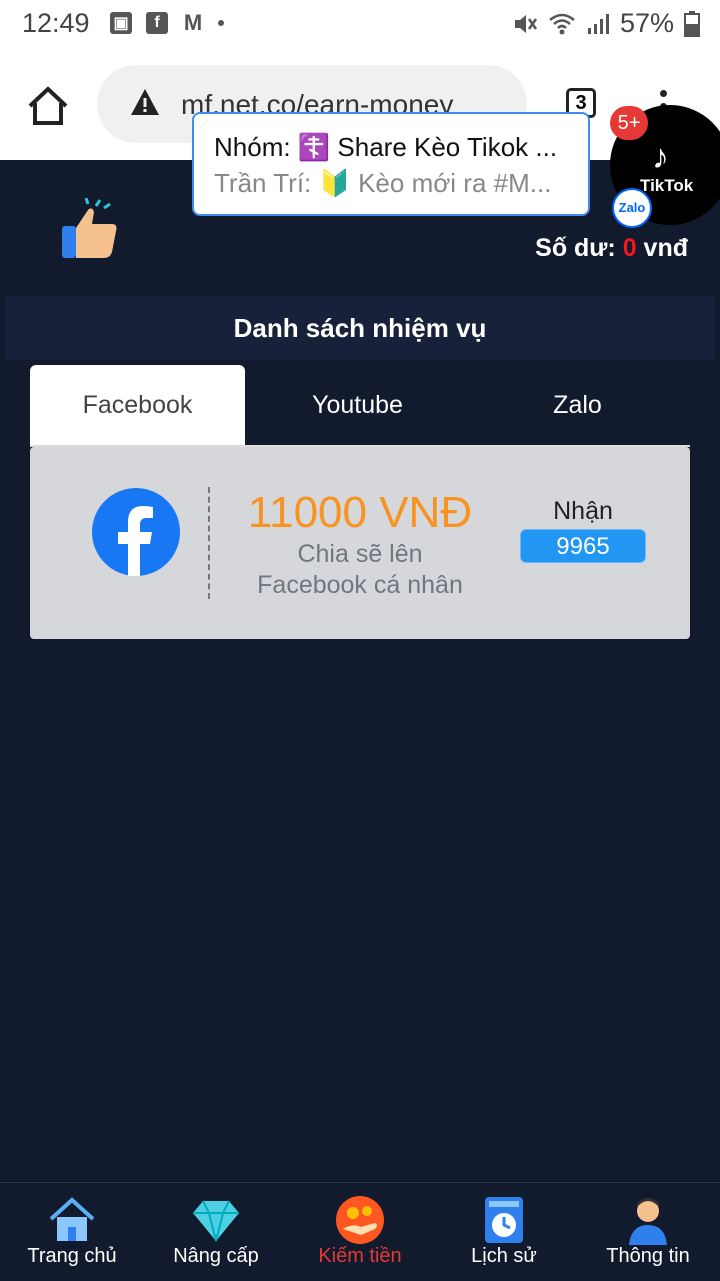 The image size is (720, 1281). I want to click on tiktok-icon: ♪, so click(660, 157).